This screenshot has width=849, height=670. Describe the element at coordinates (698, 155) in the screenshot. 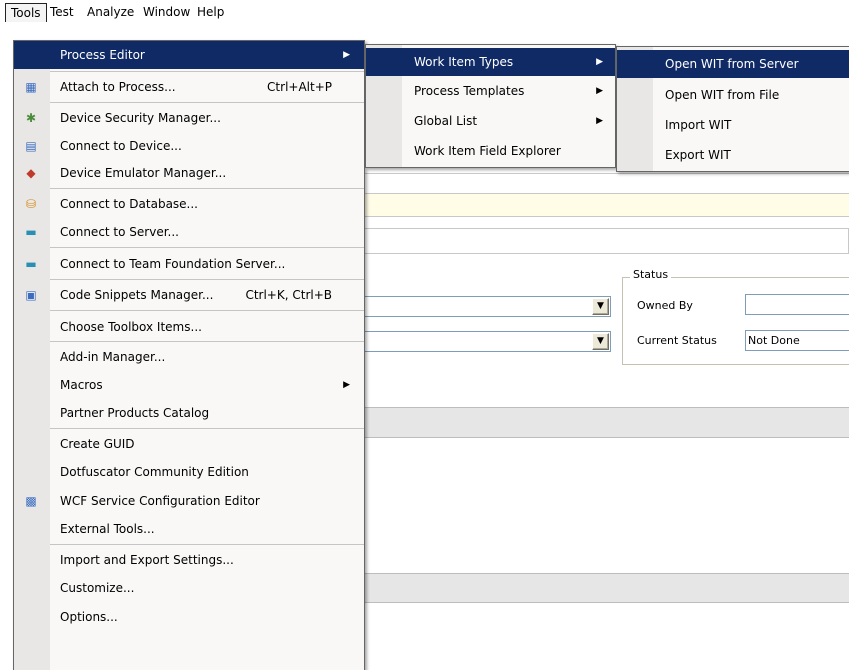

I see `menu-item-label: Export WIT` at that location.